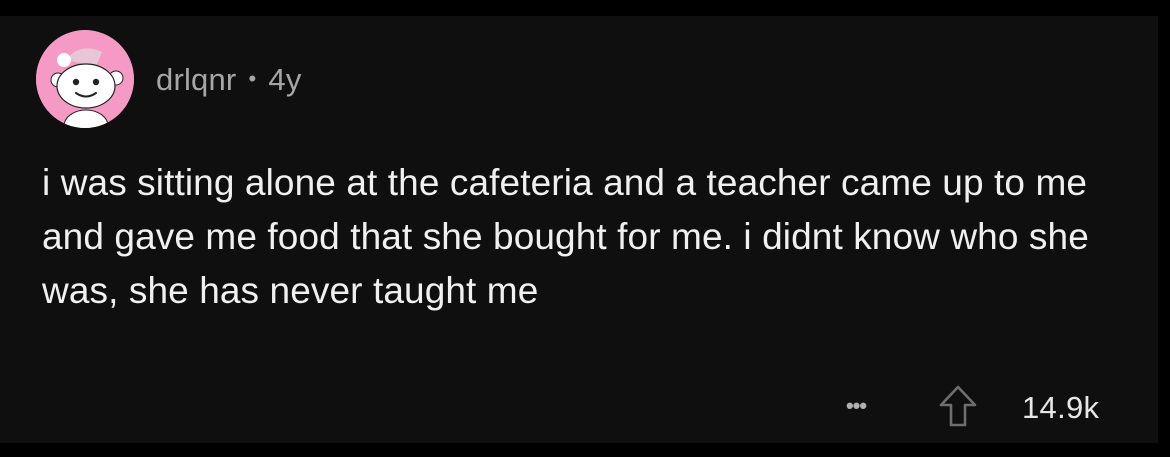 Image resolution: width=1170 pixels, height=457 pixels. Describe the element at coordinates (196, 80) in the screenshot. I see `username: drlqnr` at that location.